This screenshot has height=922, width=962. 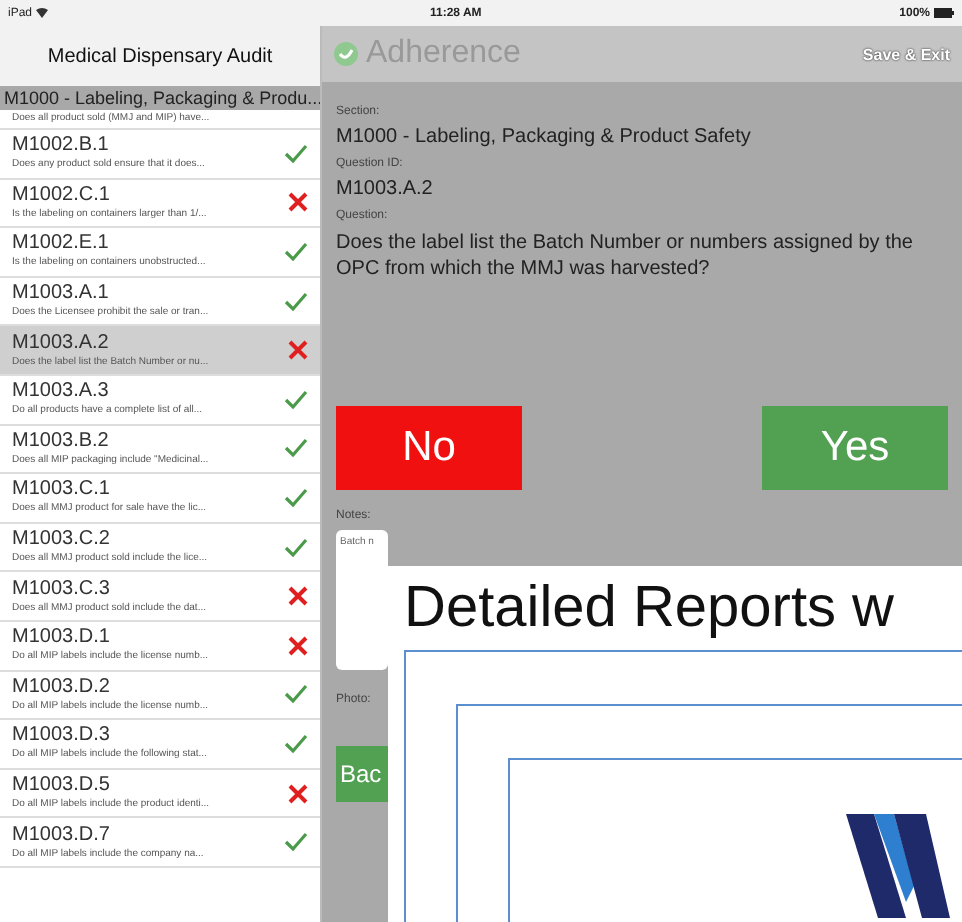 I want to click on no-button: No, so click(x=429, y=448).